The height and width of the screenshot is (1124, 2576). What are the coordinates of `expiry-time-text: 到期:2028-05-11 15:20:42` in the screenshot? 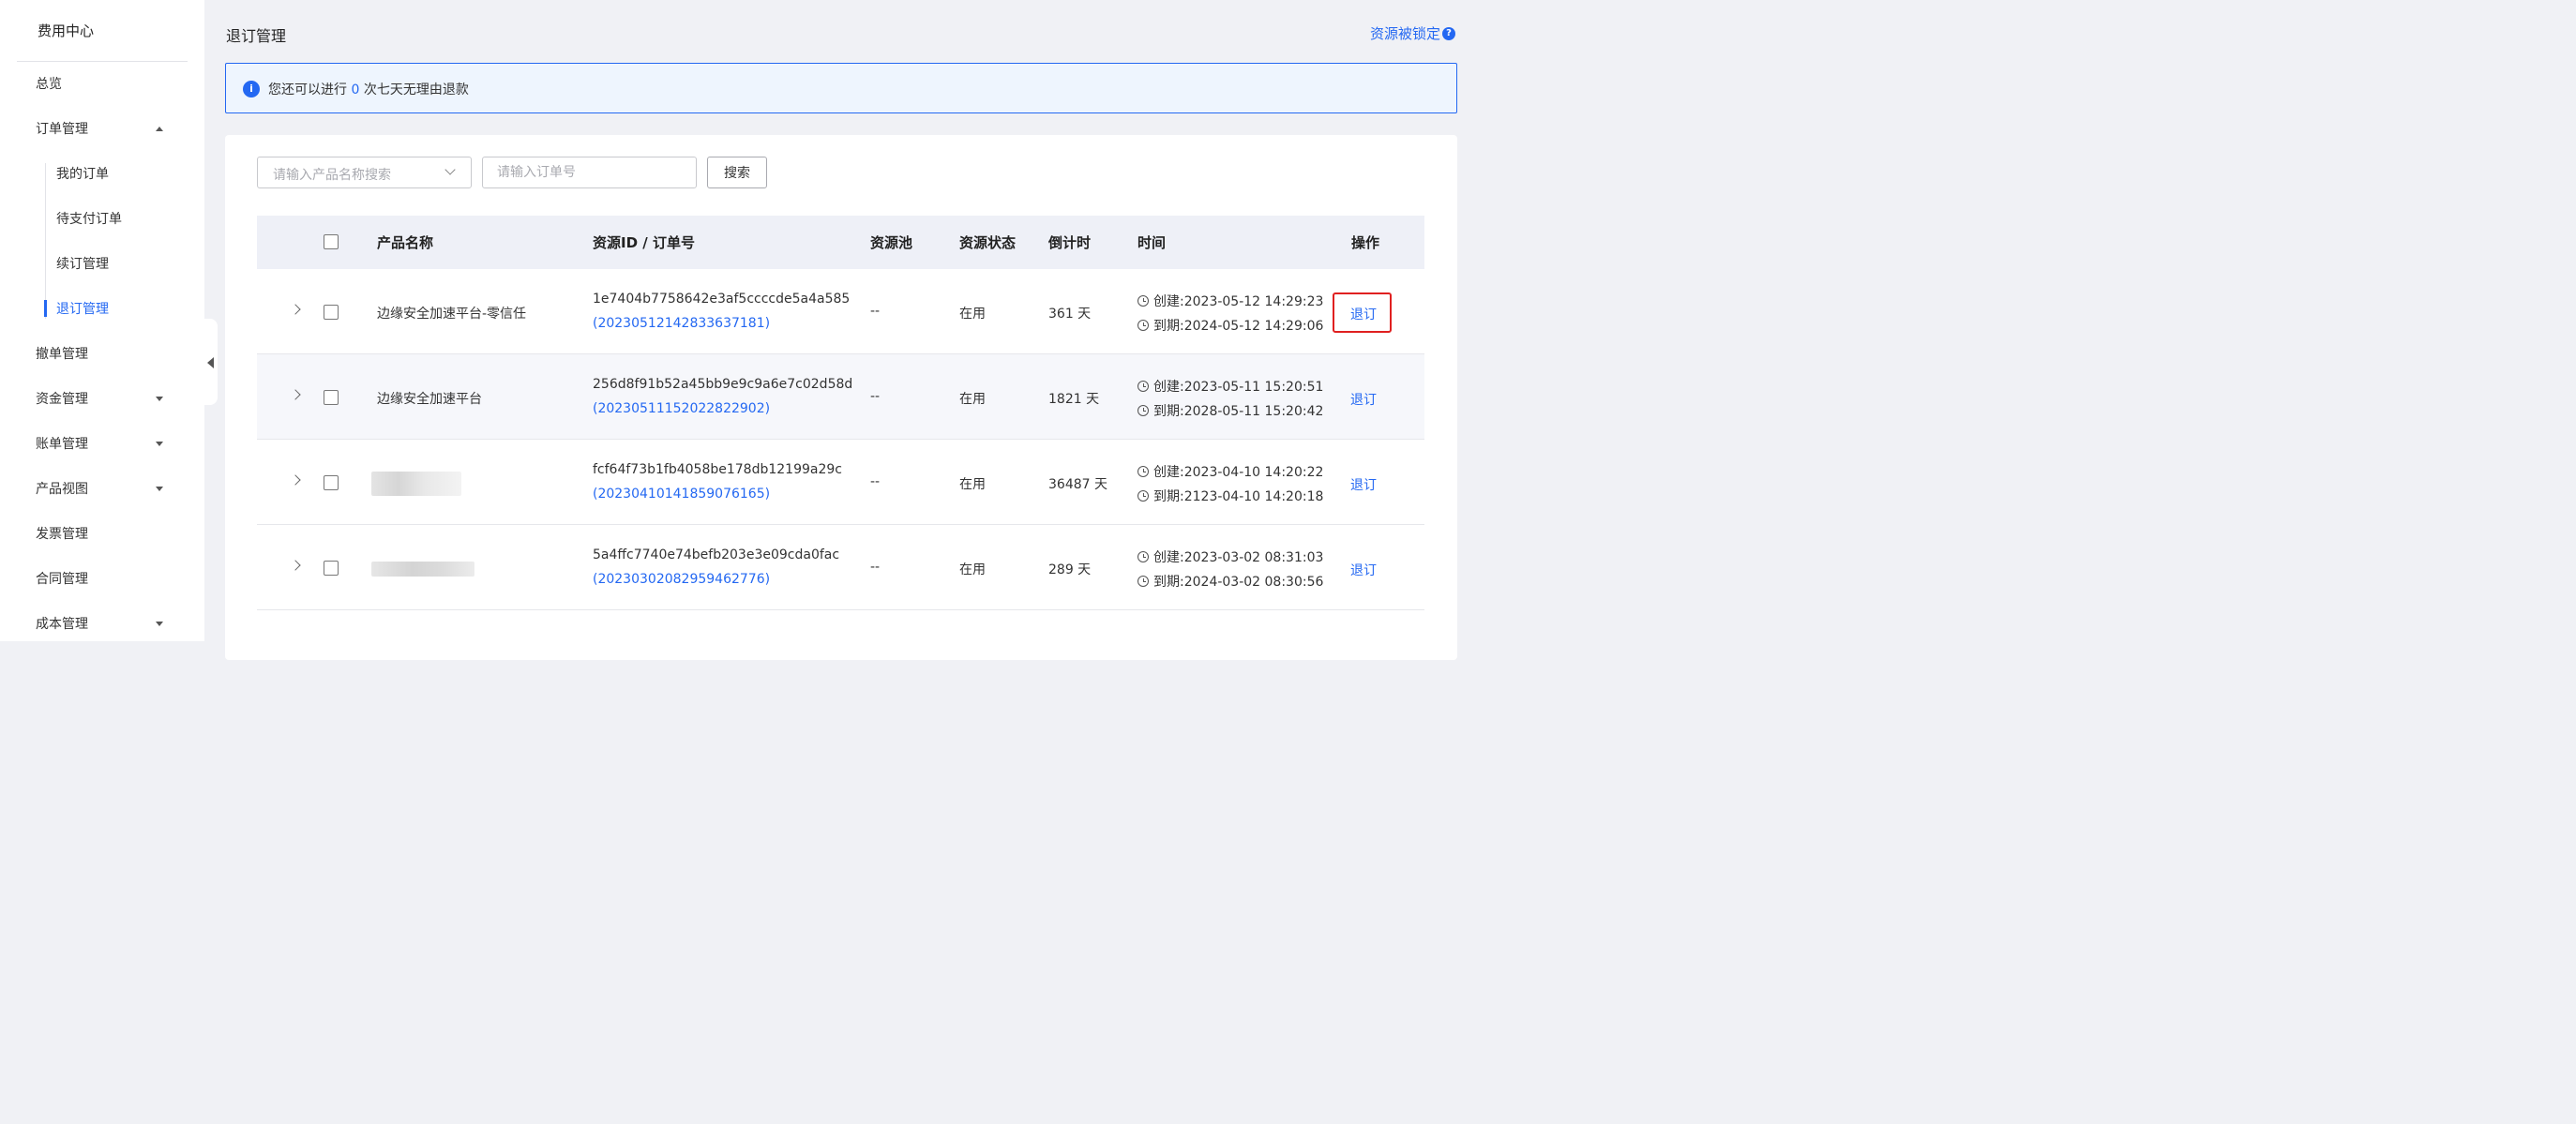 It's located at (1238, 411).